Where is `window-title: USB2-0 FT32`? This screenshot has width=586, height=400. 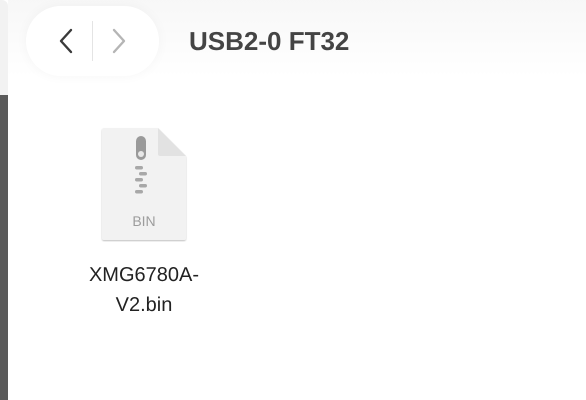 window-title: USB2-0 FT32 is located at coordinates (269, 41).